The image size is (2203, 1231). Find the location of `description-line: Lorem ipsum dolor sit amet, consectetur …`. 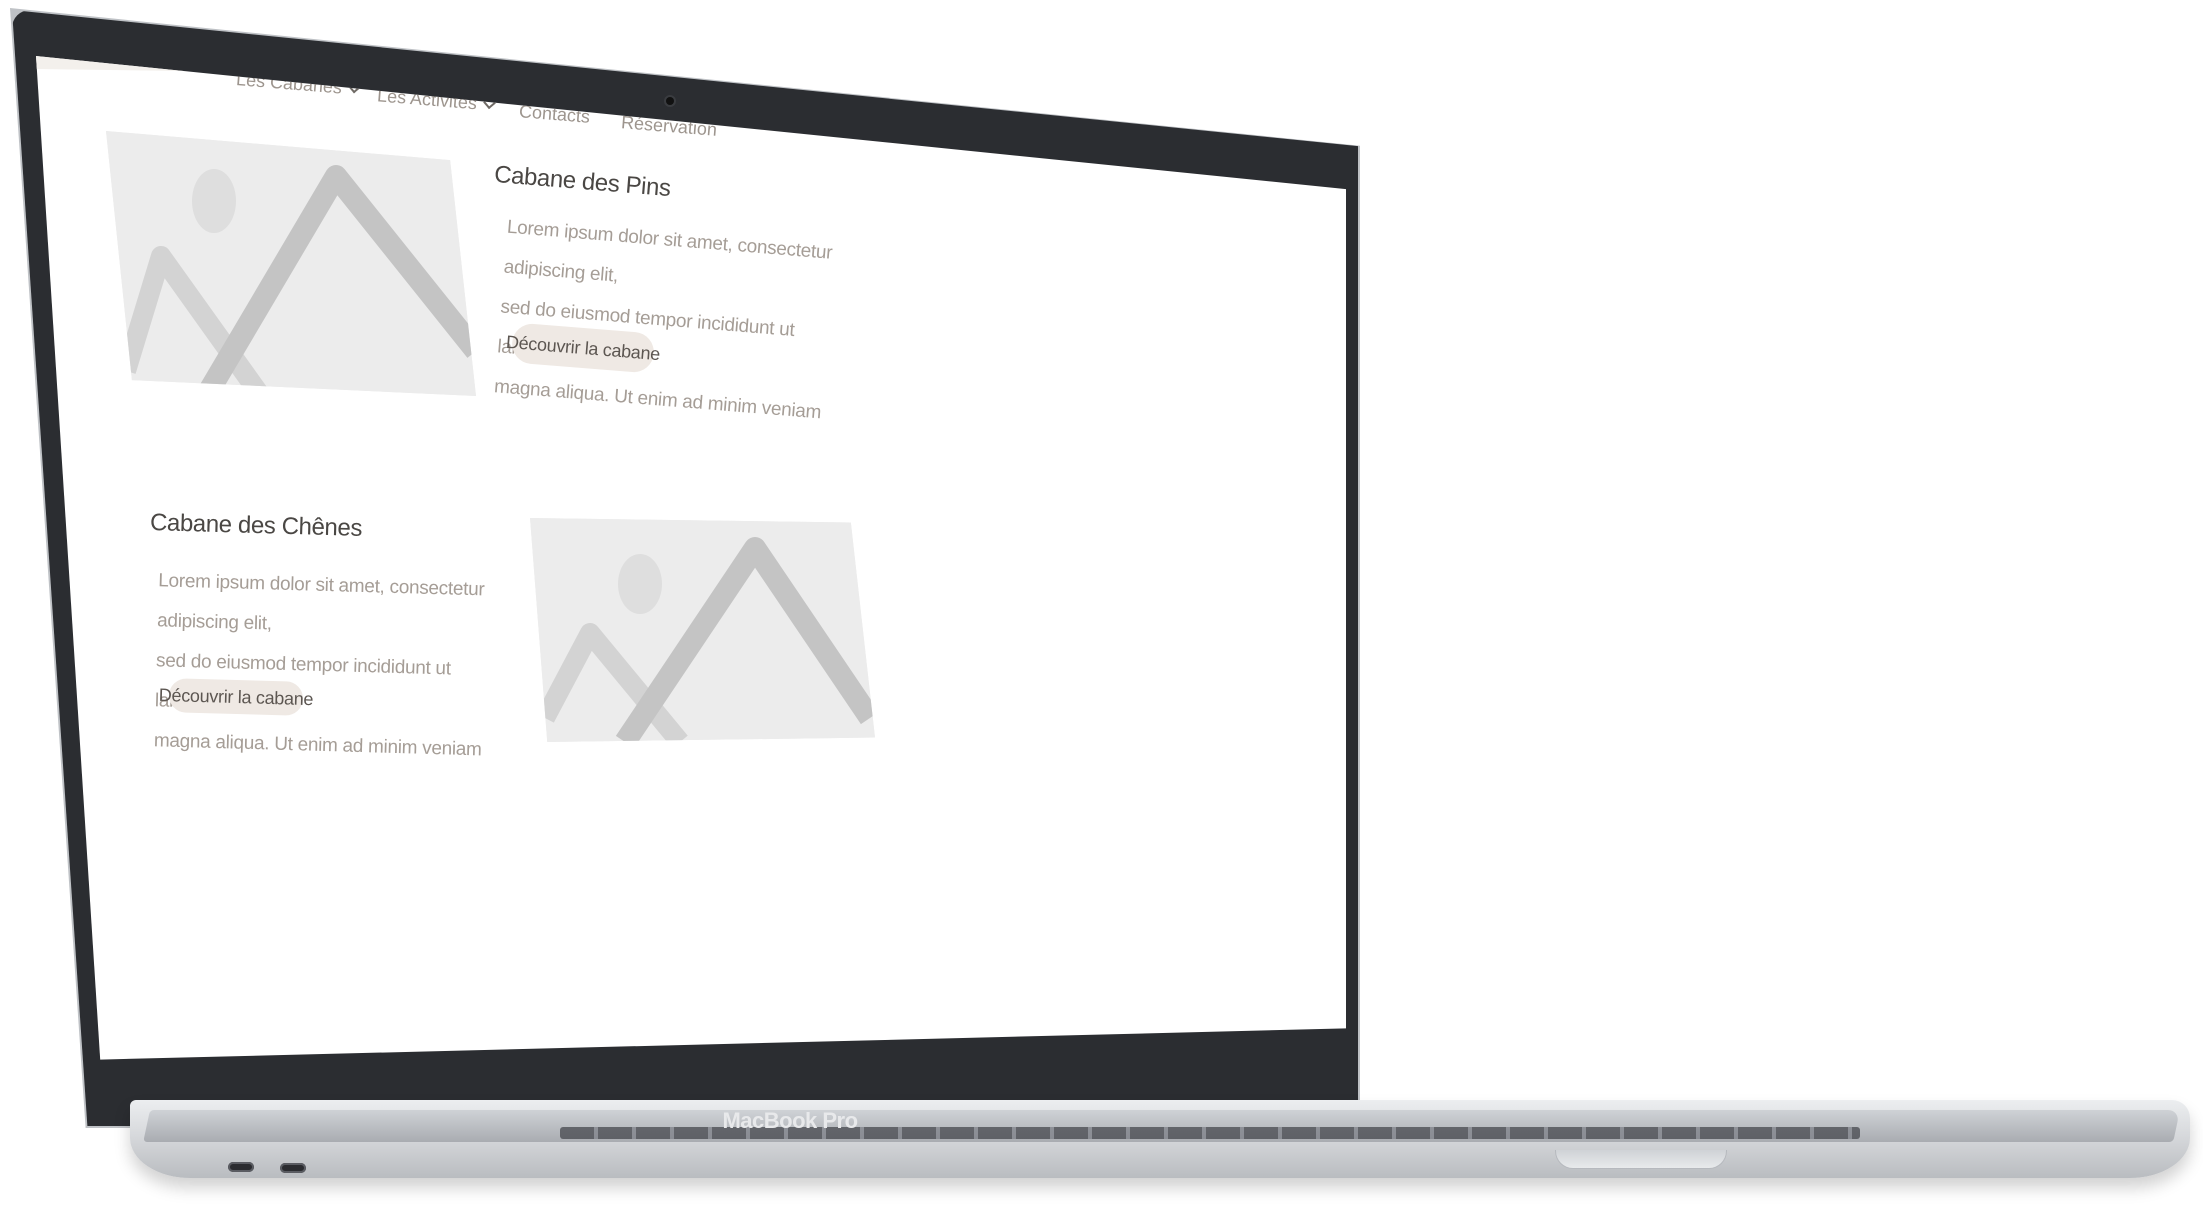

description-line: Lorem ipsum dolor sit amet, consectetur … is located at coordinates (320, 602).